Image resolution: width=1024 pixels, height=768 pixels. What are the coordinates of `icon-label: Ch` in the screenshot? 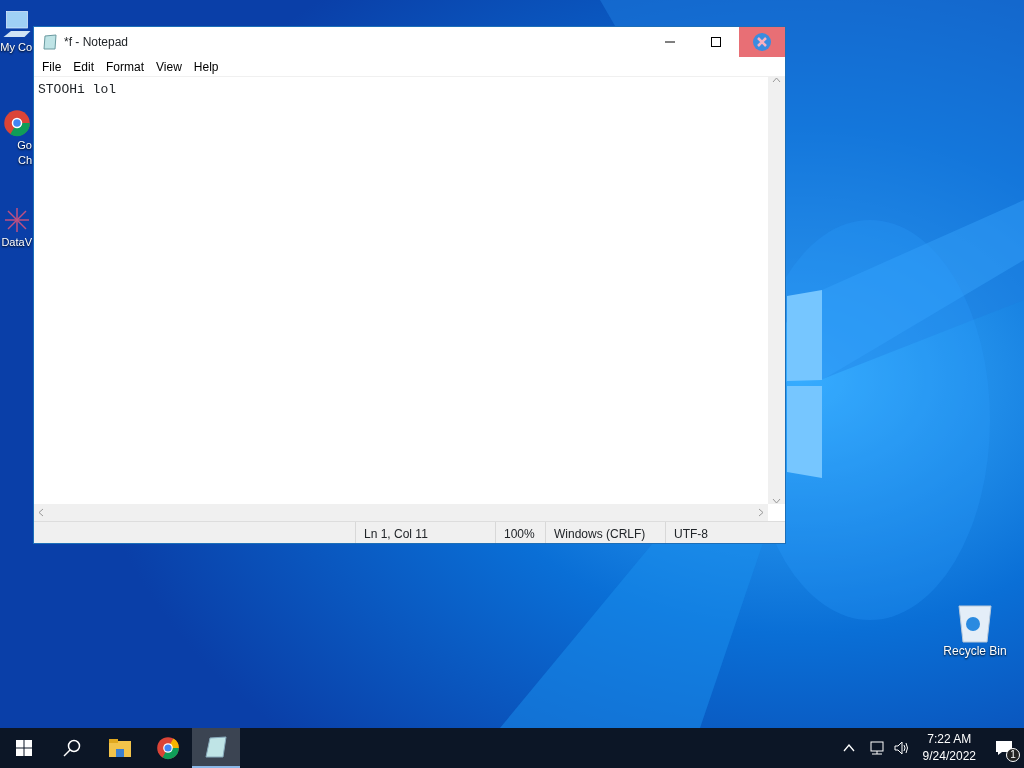 It's located at (24, 160).